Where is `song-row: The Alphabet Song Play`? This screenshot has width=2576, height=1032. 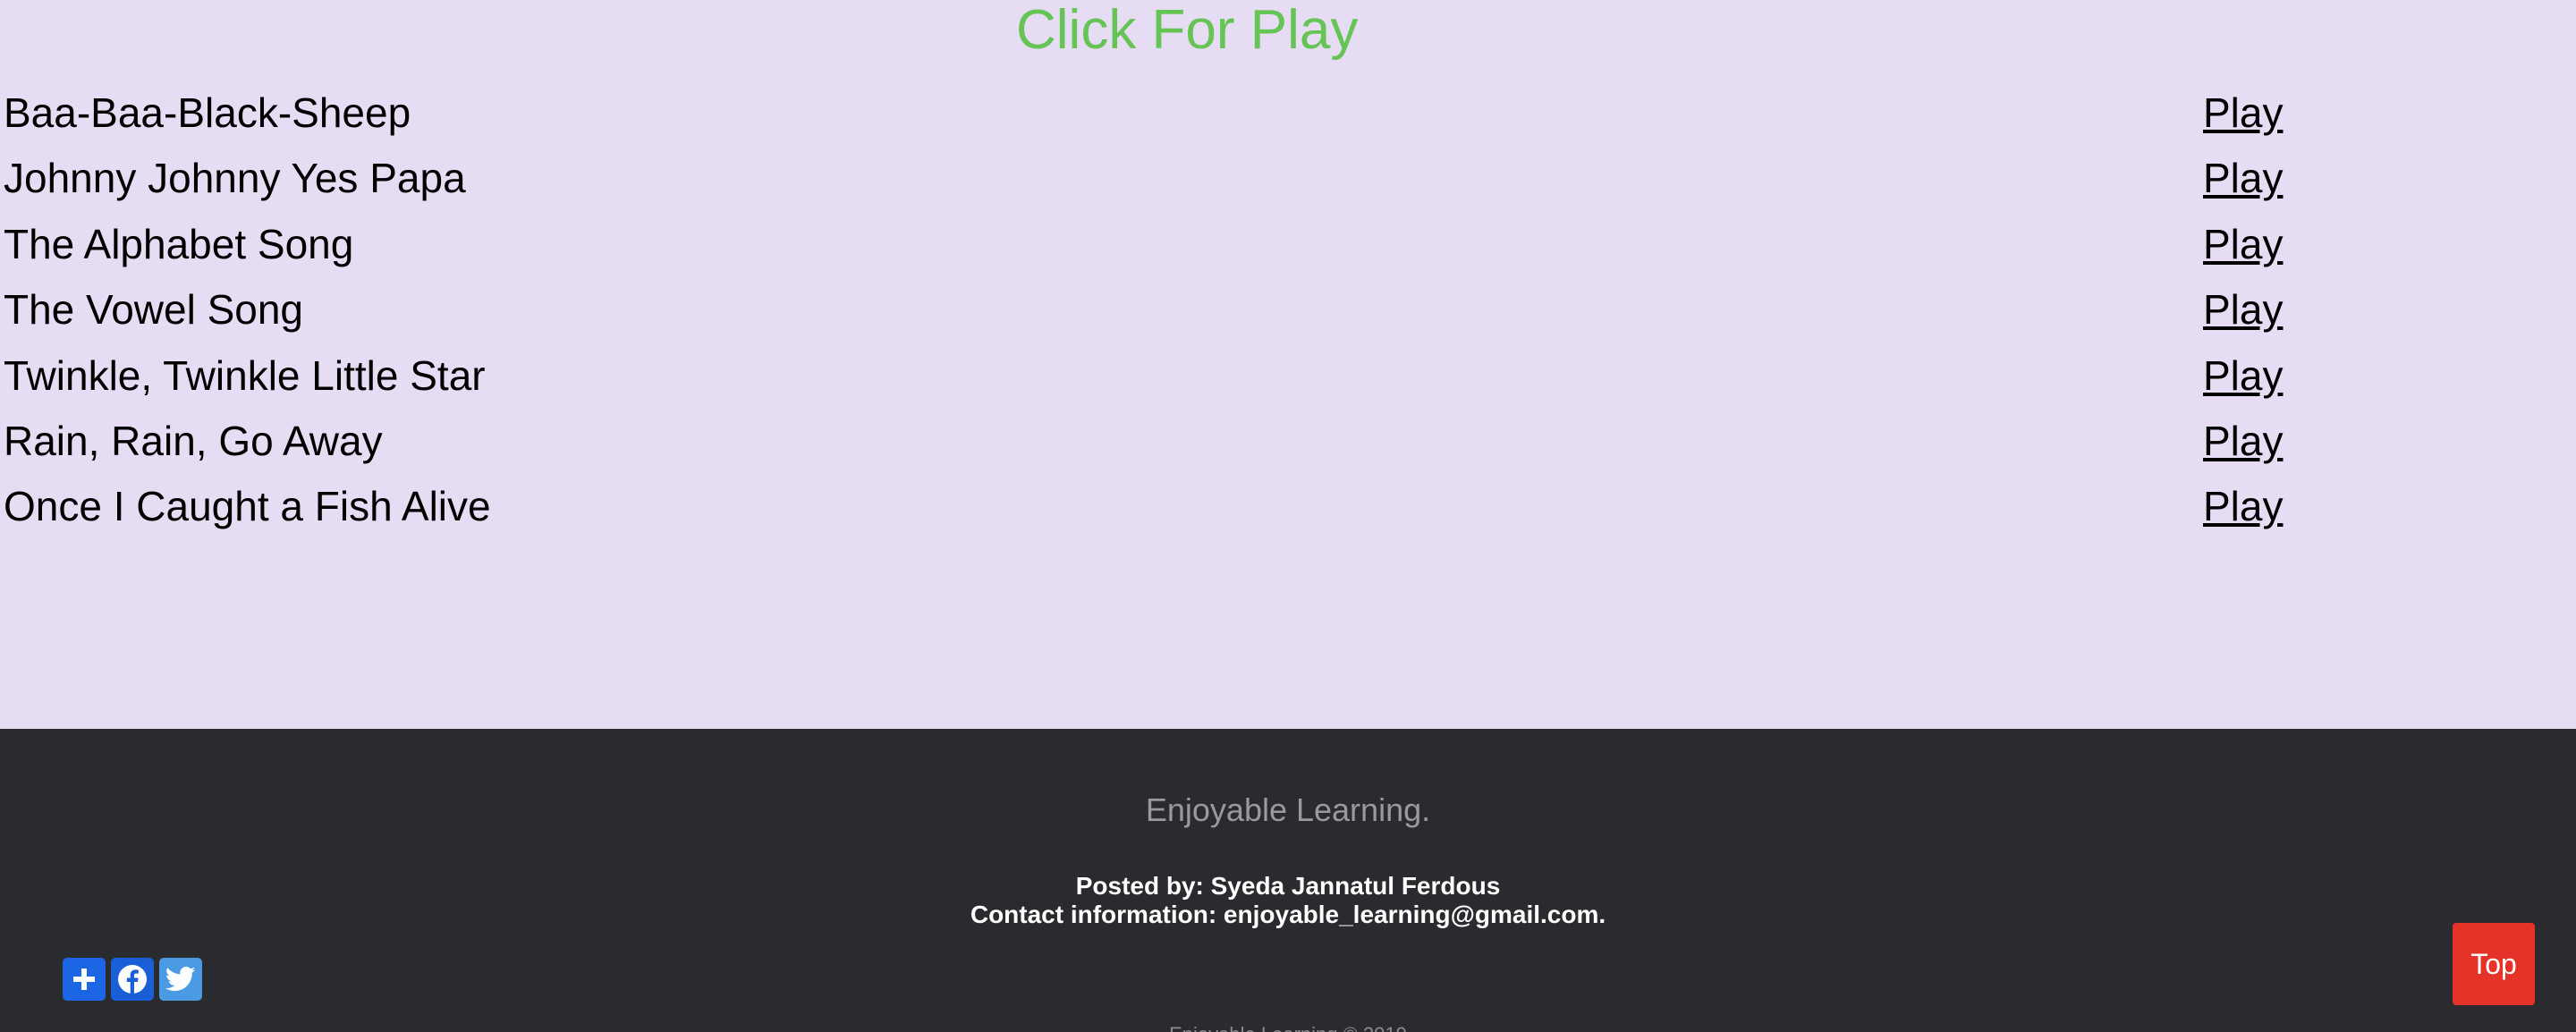
song-row: The Alphabet Song Play is located at coordinates (1288, 248).